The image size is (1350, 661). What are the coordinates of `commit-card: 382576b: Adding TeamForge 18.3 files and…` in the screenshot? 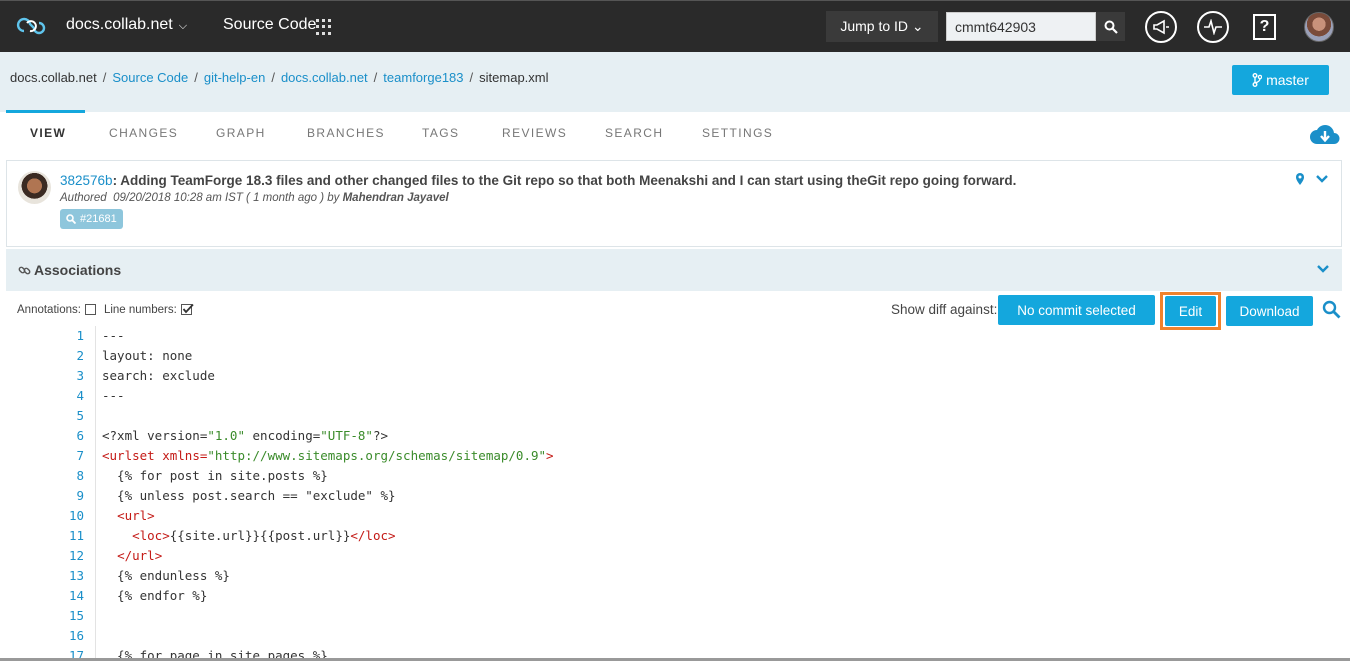 It's located at (674, 203).